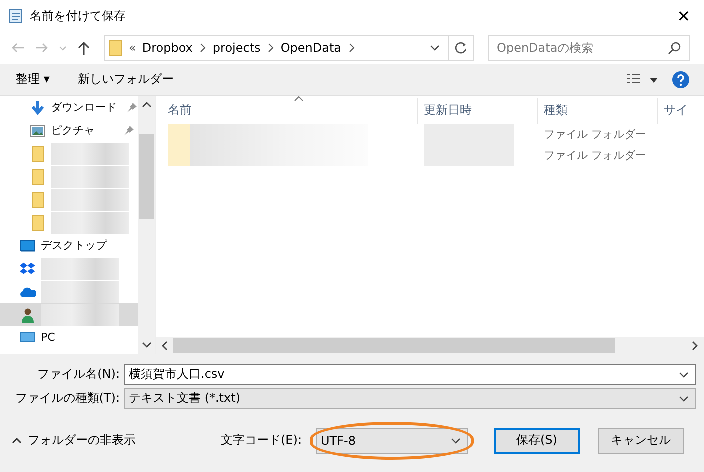 Image resolution: width=704 pixels, height=472 pixels. I want to click on down-arrow-icon, so click(38, 108).